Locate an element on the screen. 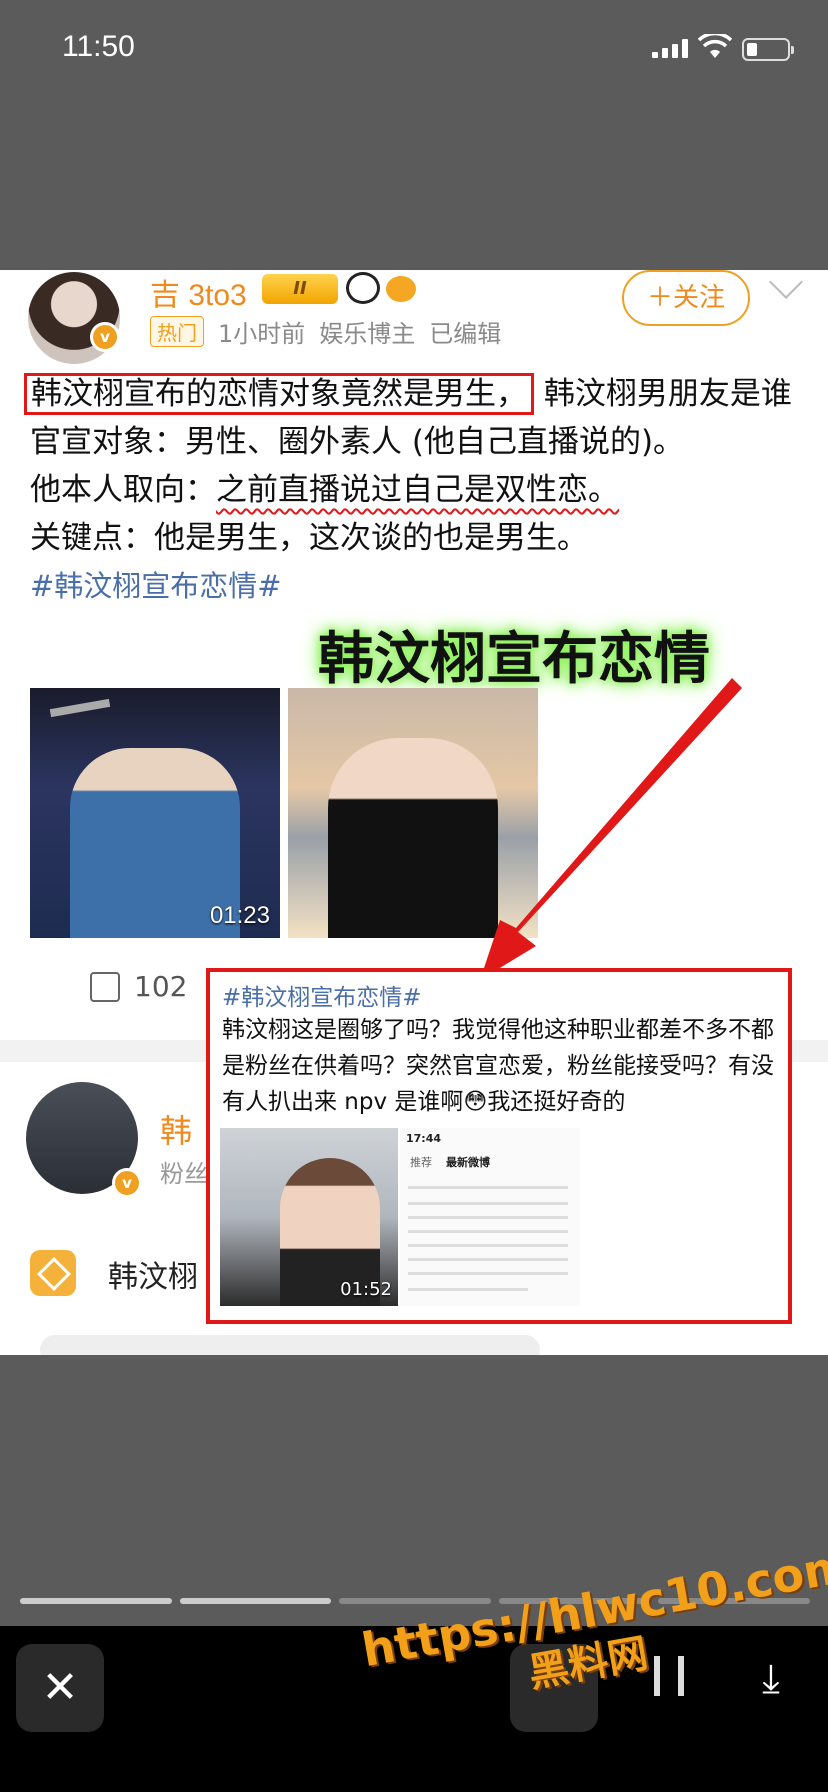 Image resolution: width=828 pixels, height=1792 pixels. panda-icon is located at coordinates (363, 288).